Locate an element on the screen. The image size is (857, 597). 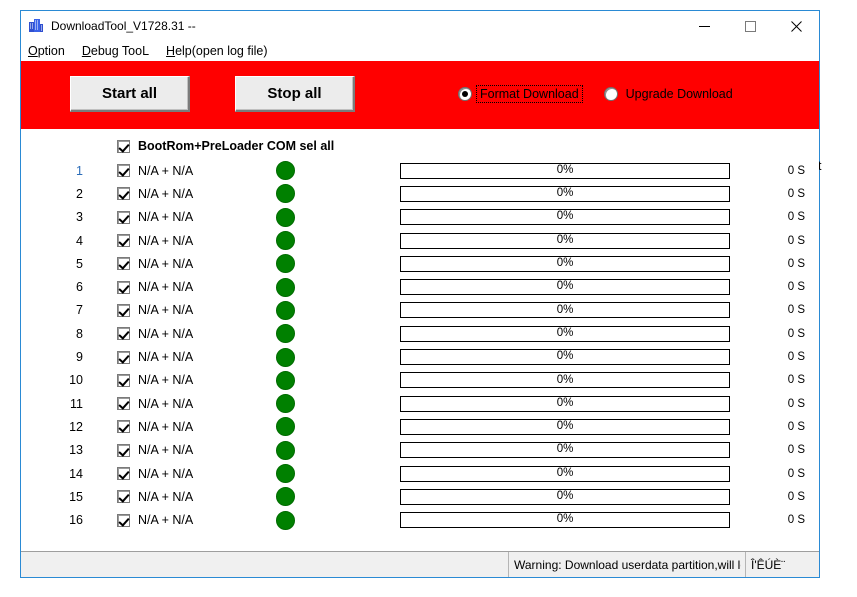
stop-all-button: Stop all is located at coordinates (295, 94).